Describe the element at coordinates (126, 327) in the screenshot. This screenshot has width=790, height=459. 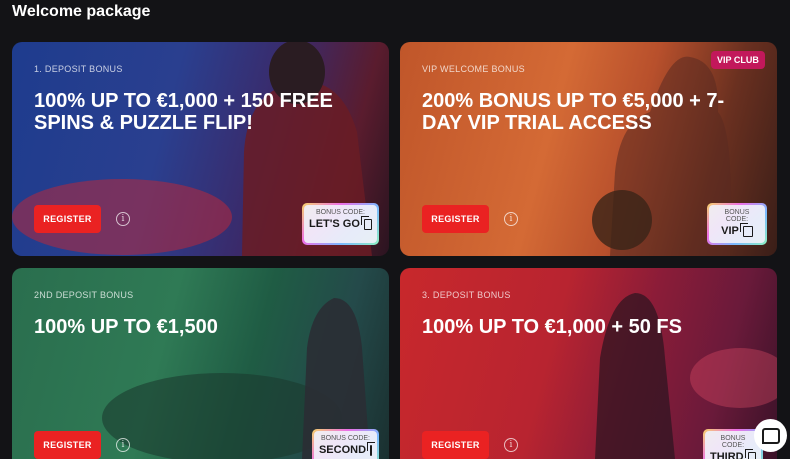
I see `bonus-headline: 100% UP TO €1,500` at that location.